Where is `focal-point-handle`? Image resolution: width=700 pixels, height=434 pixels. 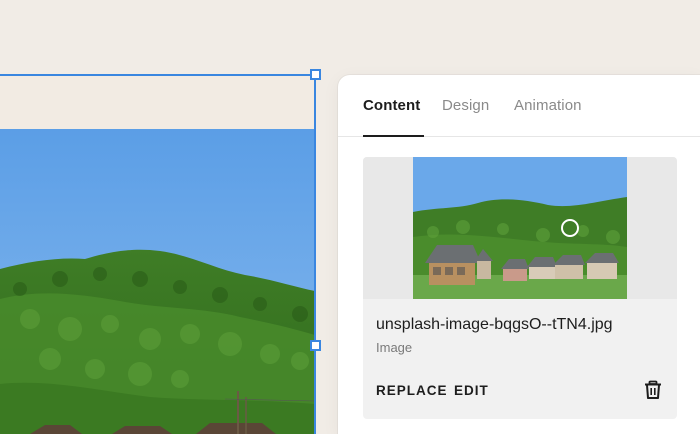
focal-point-handle is located at coordinates (570, 228).